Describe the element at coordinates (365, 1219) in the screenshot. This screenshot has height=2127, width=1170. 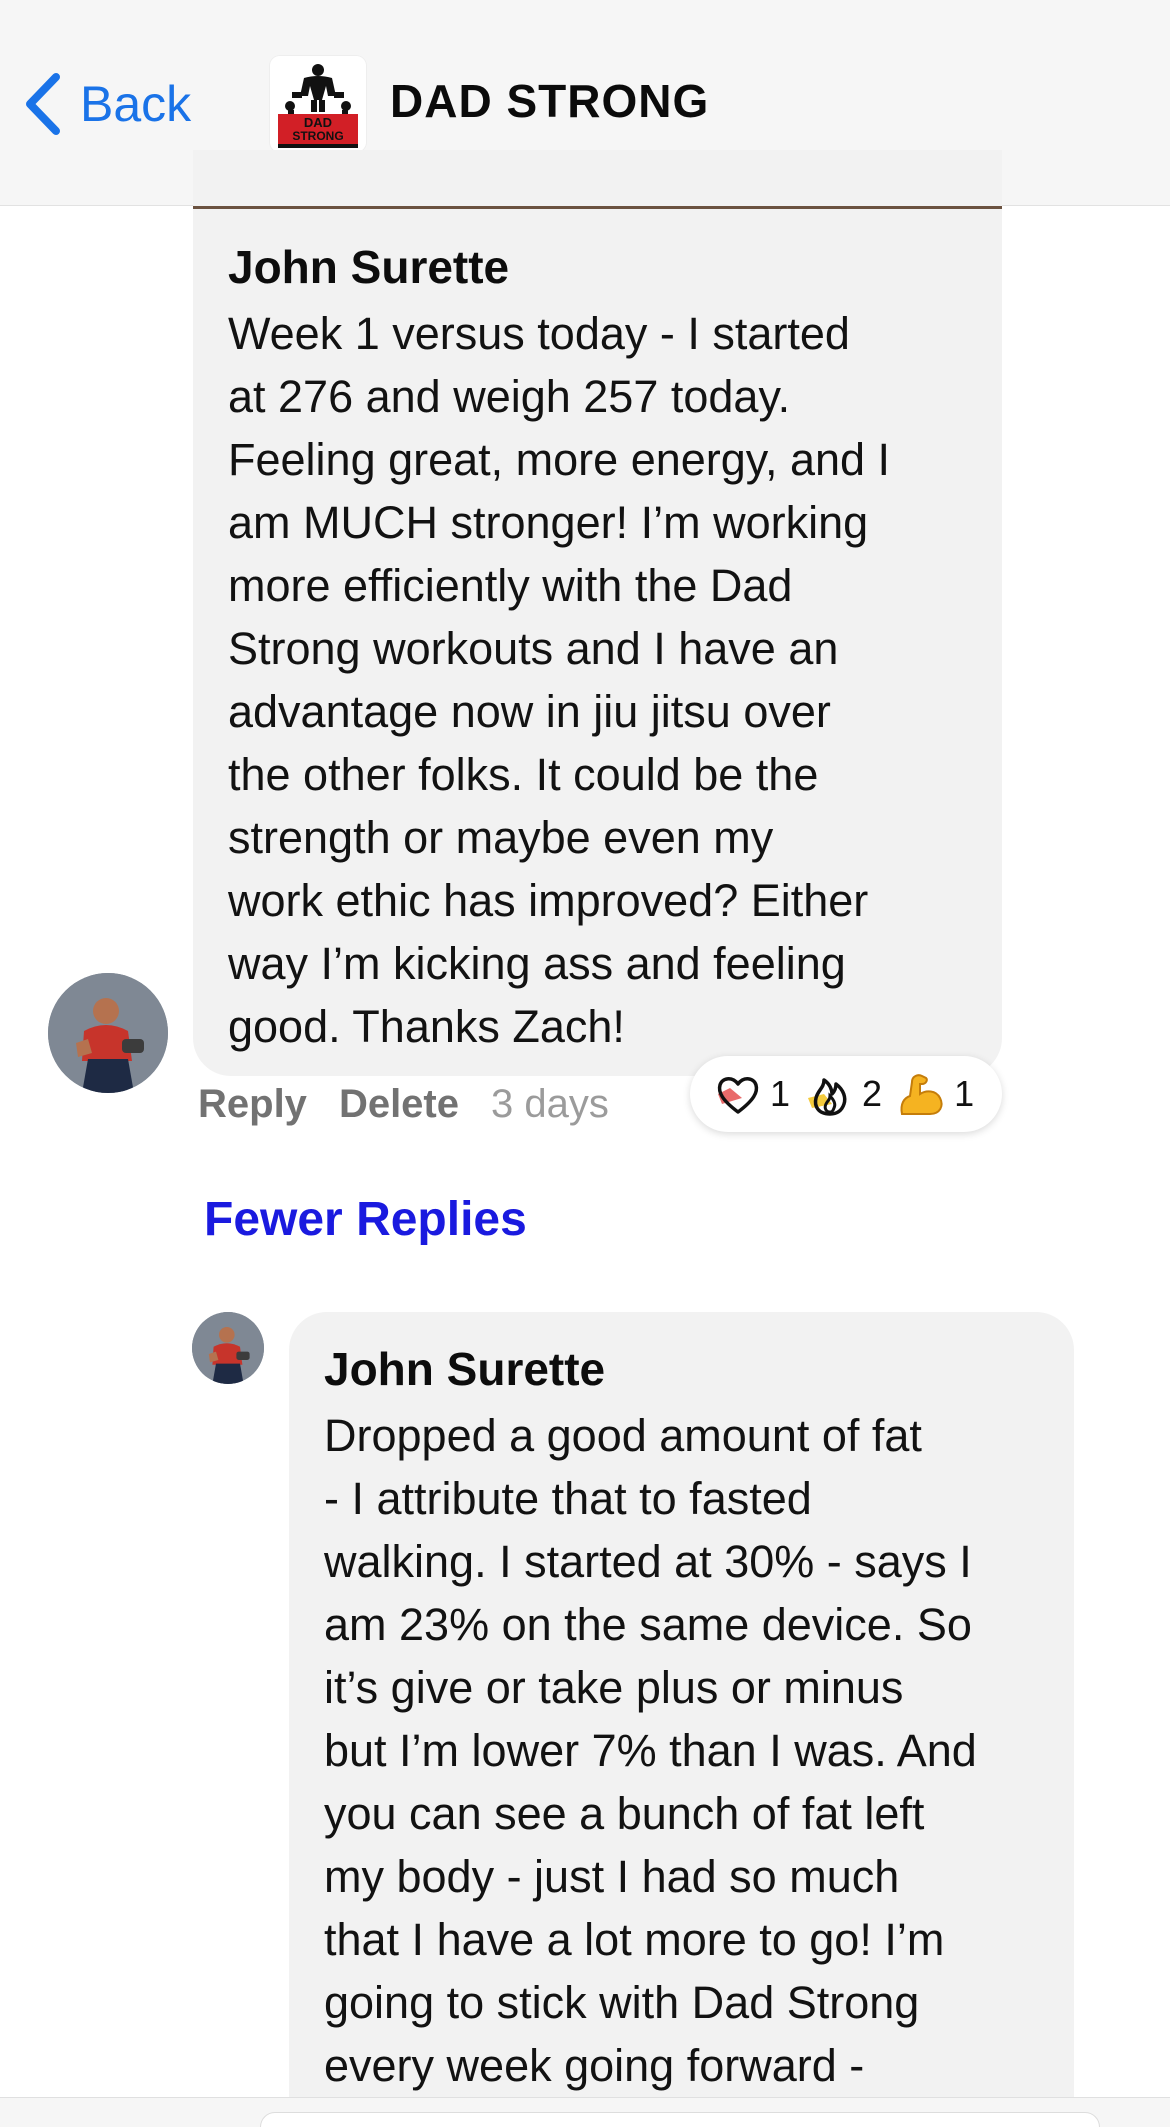
I see `fewer-replies-link: Fewer Replies` at that location.